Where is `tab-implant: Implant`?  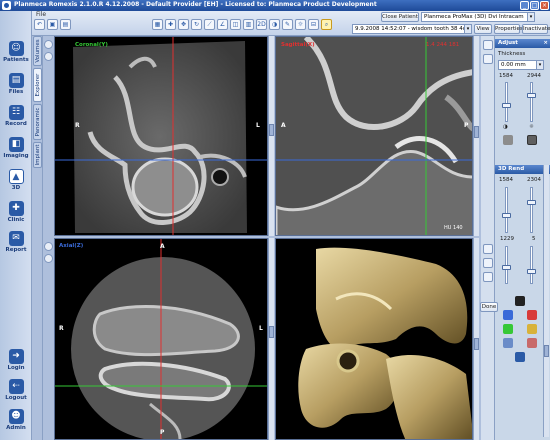
tab-implant: Implant is located at coordinates (37, 155).